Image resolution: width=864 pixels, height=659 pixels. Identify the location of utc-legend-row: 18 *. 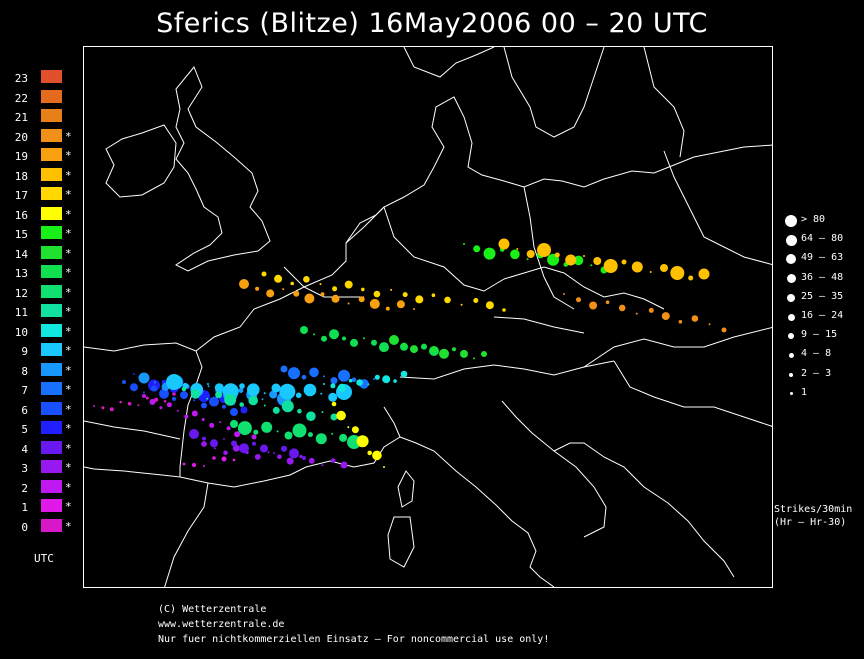
(40, 176).